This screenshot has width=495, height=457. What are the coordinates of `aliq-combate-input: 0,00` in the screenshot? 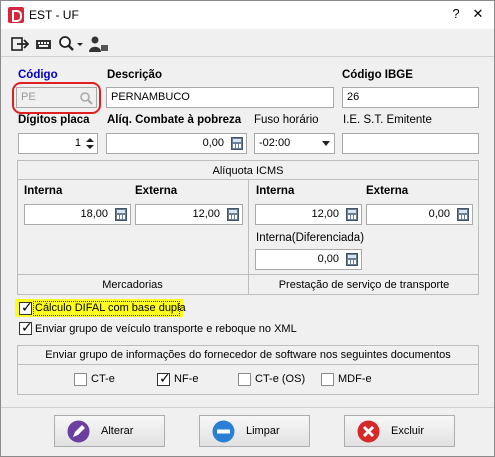 It's located at (176, 143).